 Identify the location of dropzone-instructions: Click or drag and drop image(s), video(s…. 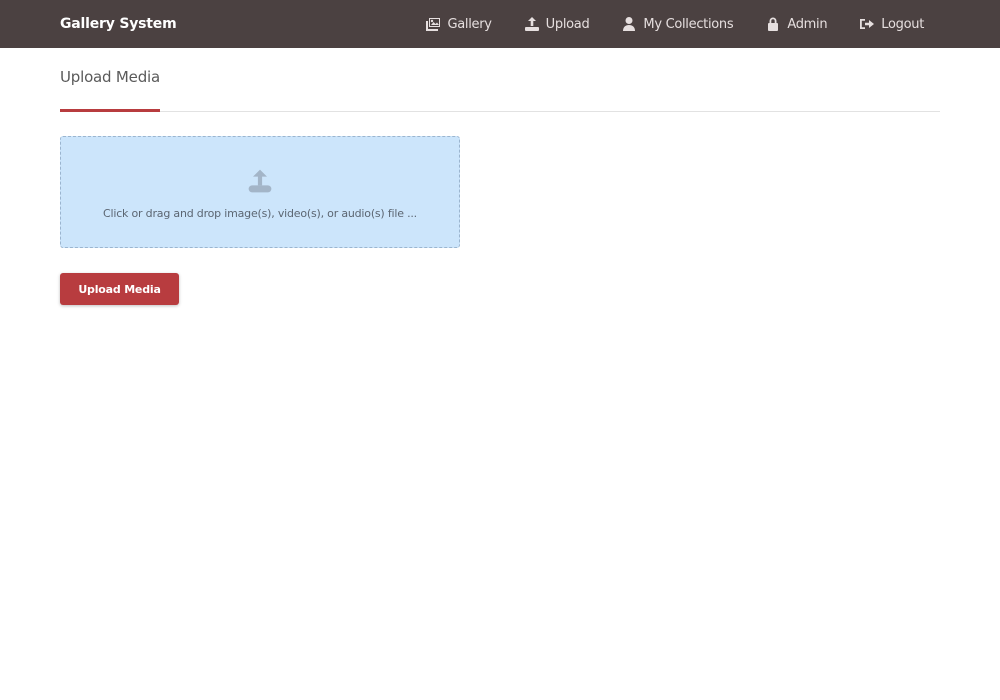
(260, 213).